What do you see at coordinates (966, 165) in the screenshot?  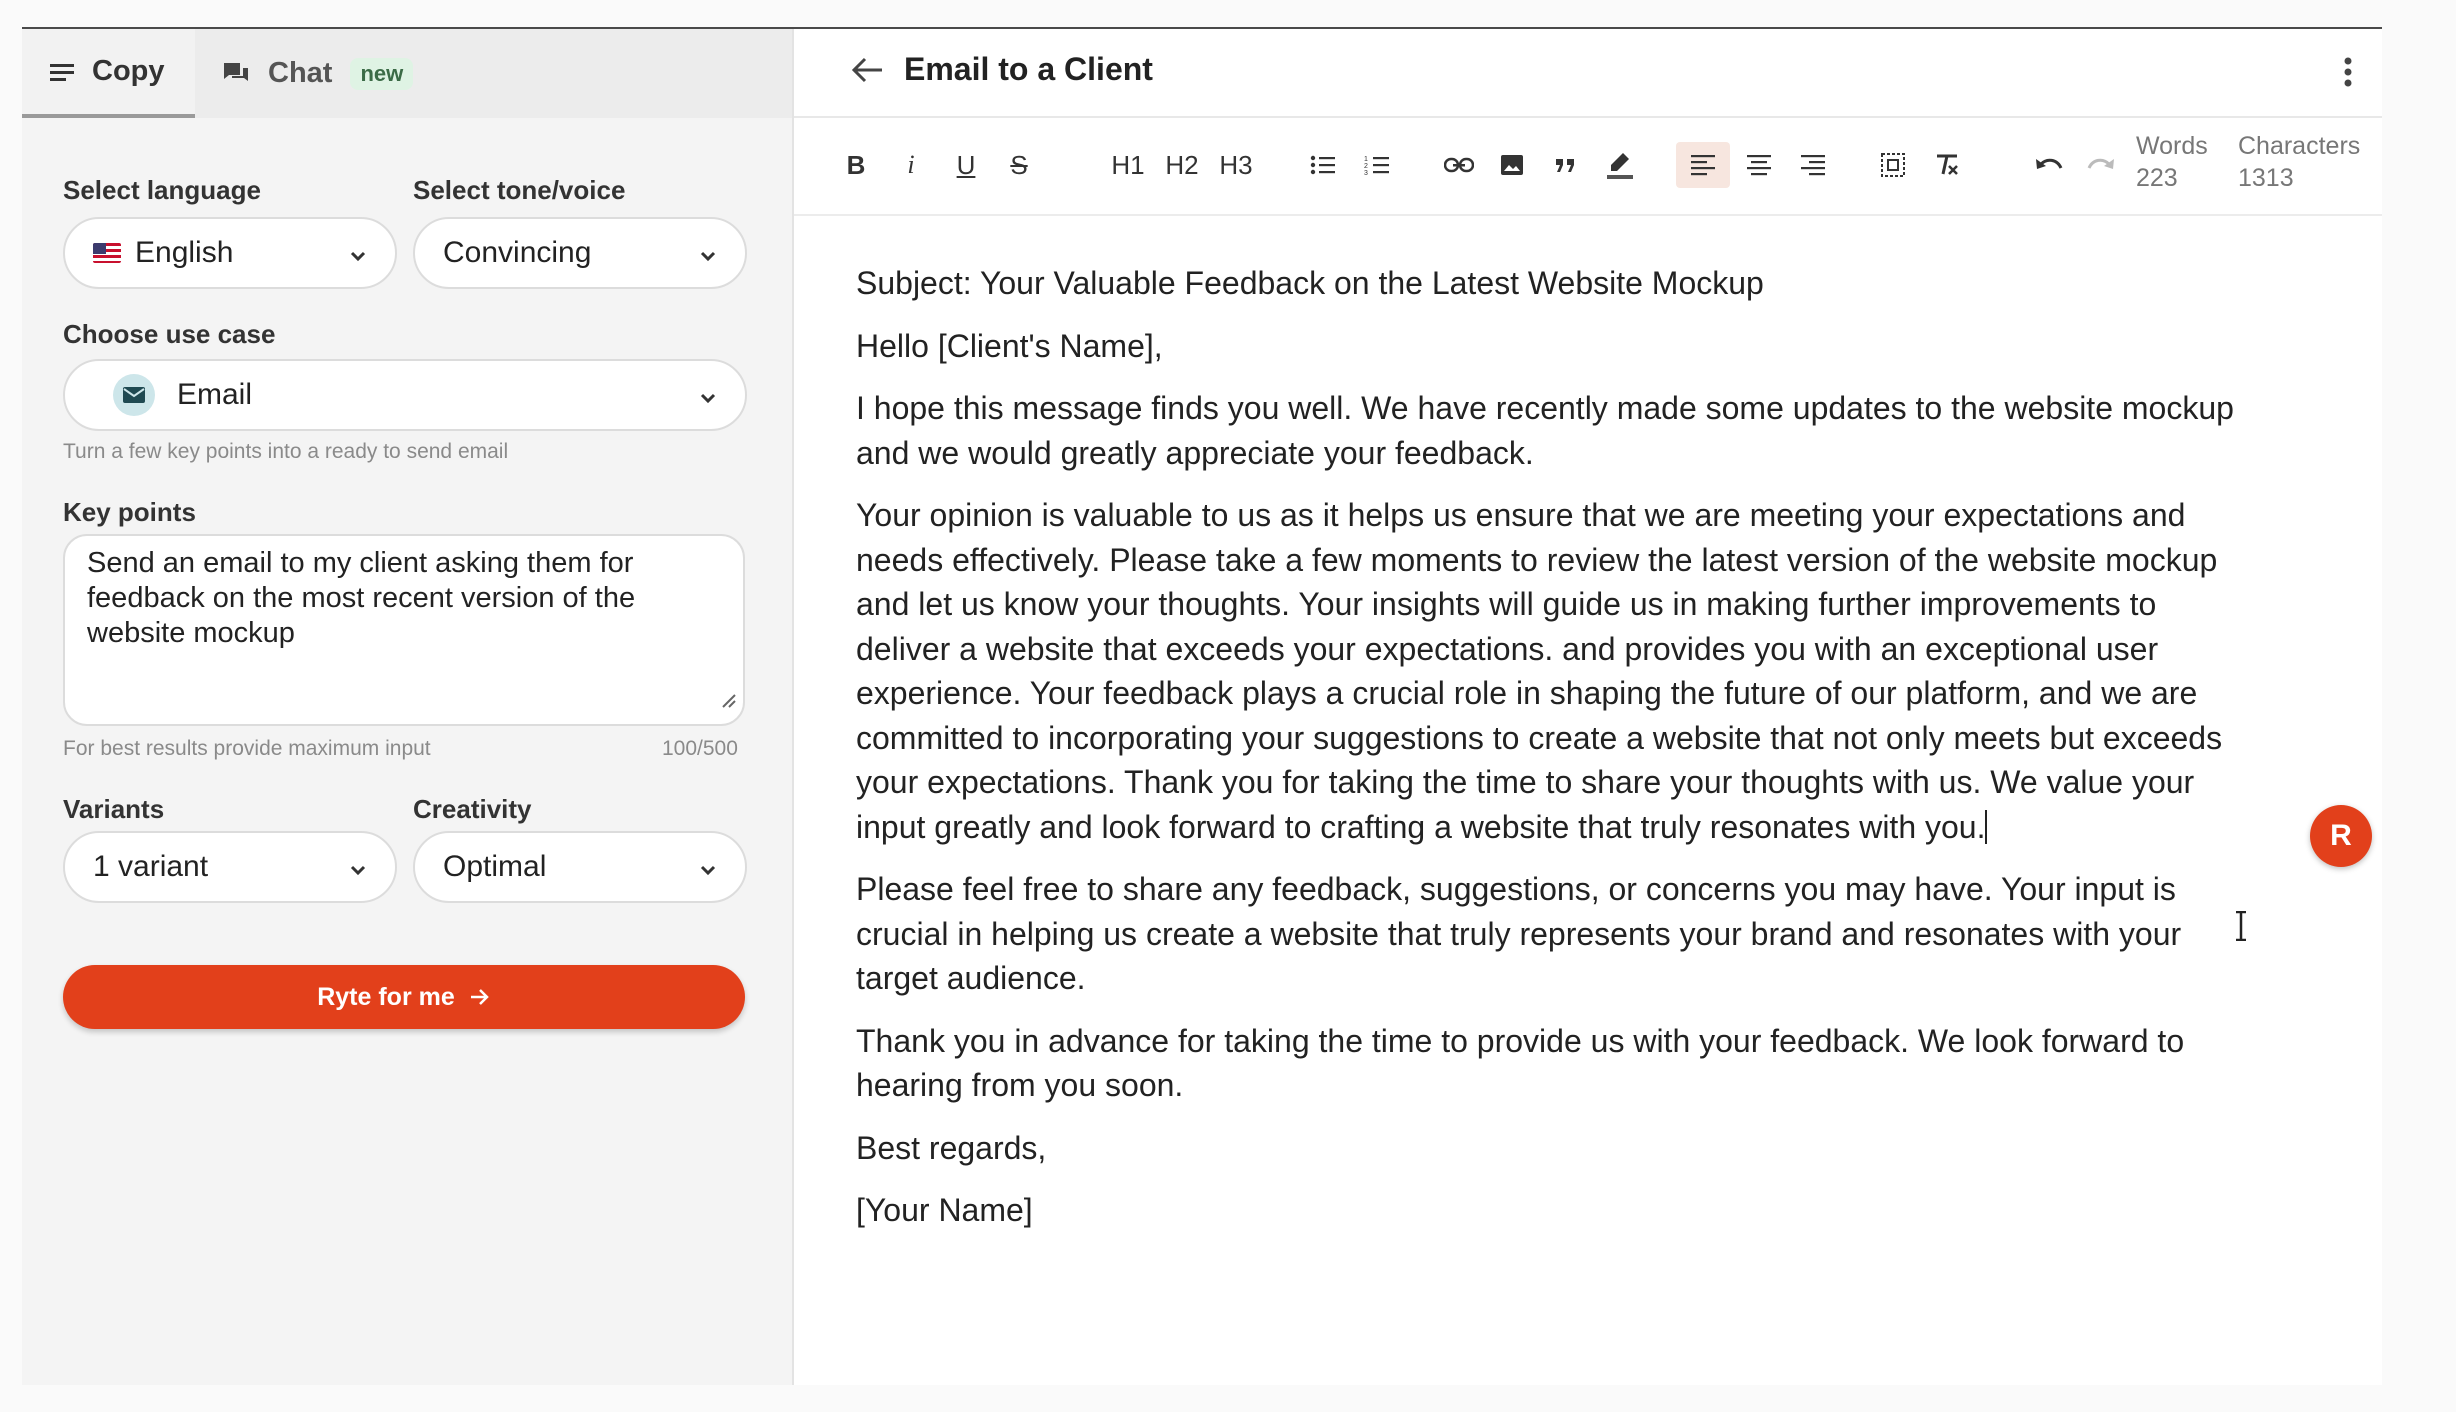 I see `underline-button: U` at bounding box center [966, 165].